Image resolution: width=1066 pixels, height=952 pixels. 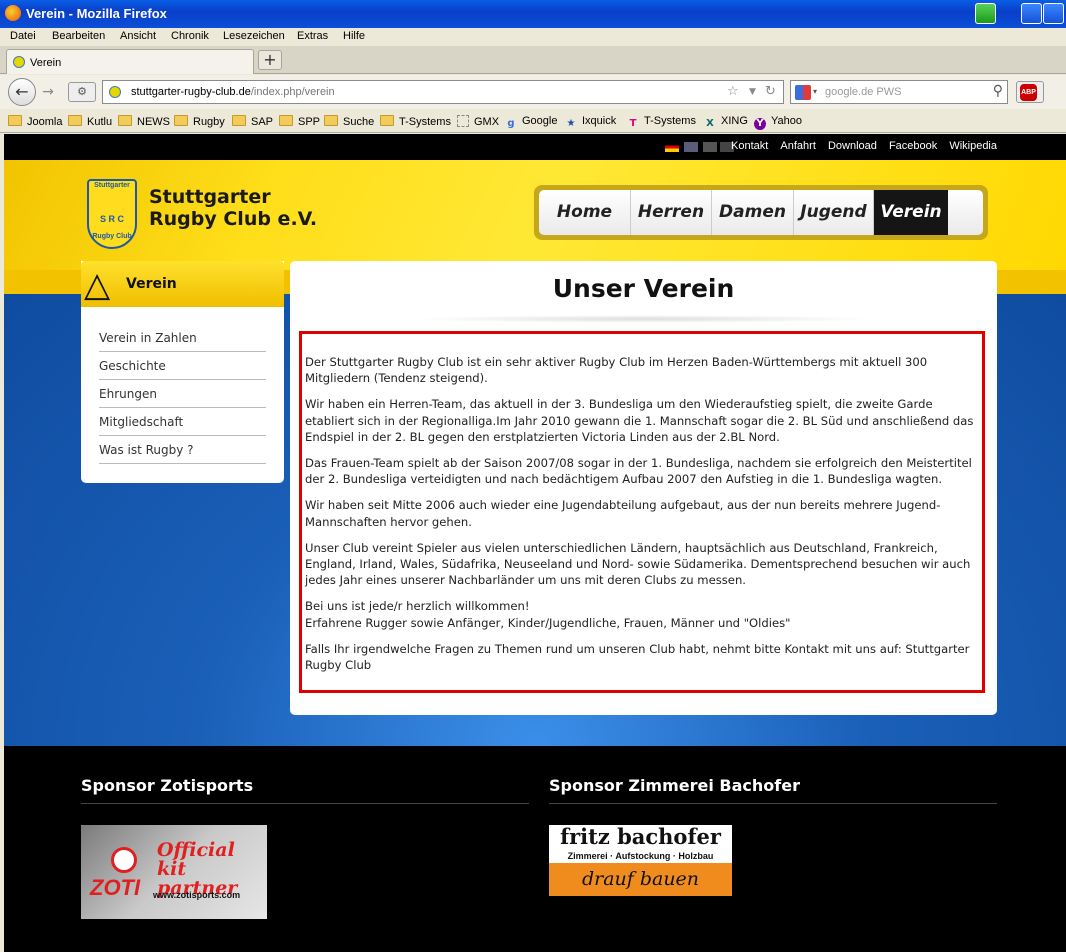 I want to click on menu-ansicht: Ansicht, so click(x=138, y=36).